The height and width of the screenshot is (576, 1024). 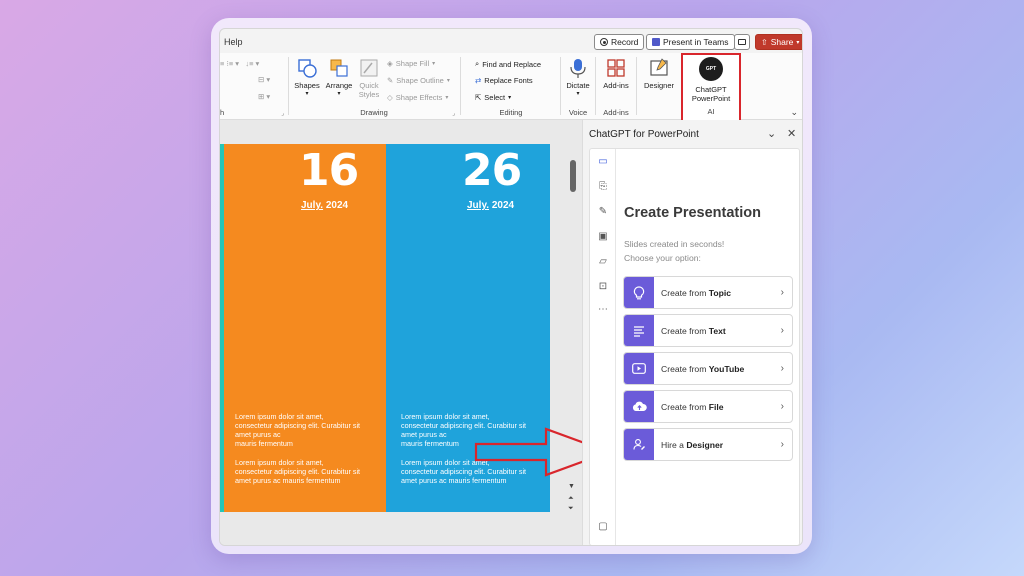 What do you see at coordinates (721, 369) in the screenshot?
I see `option-label: Create from YouTube` at bounding box center [721, 369].